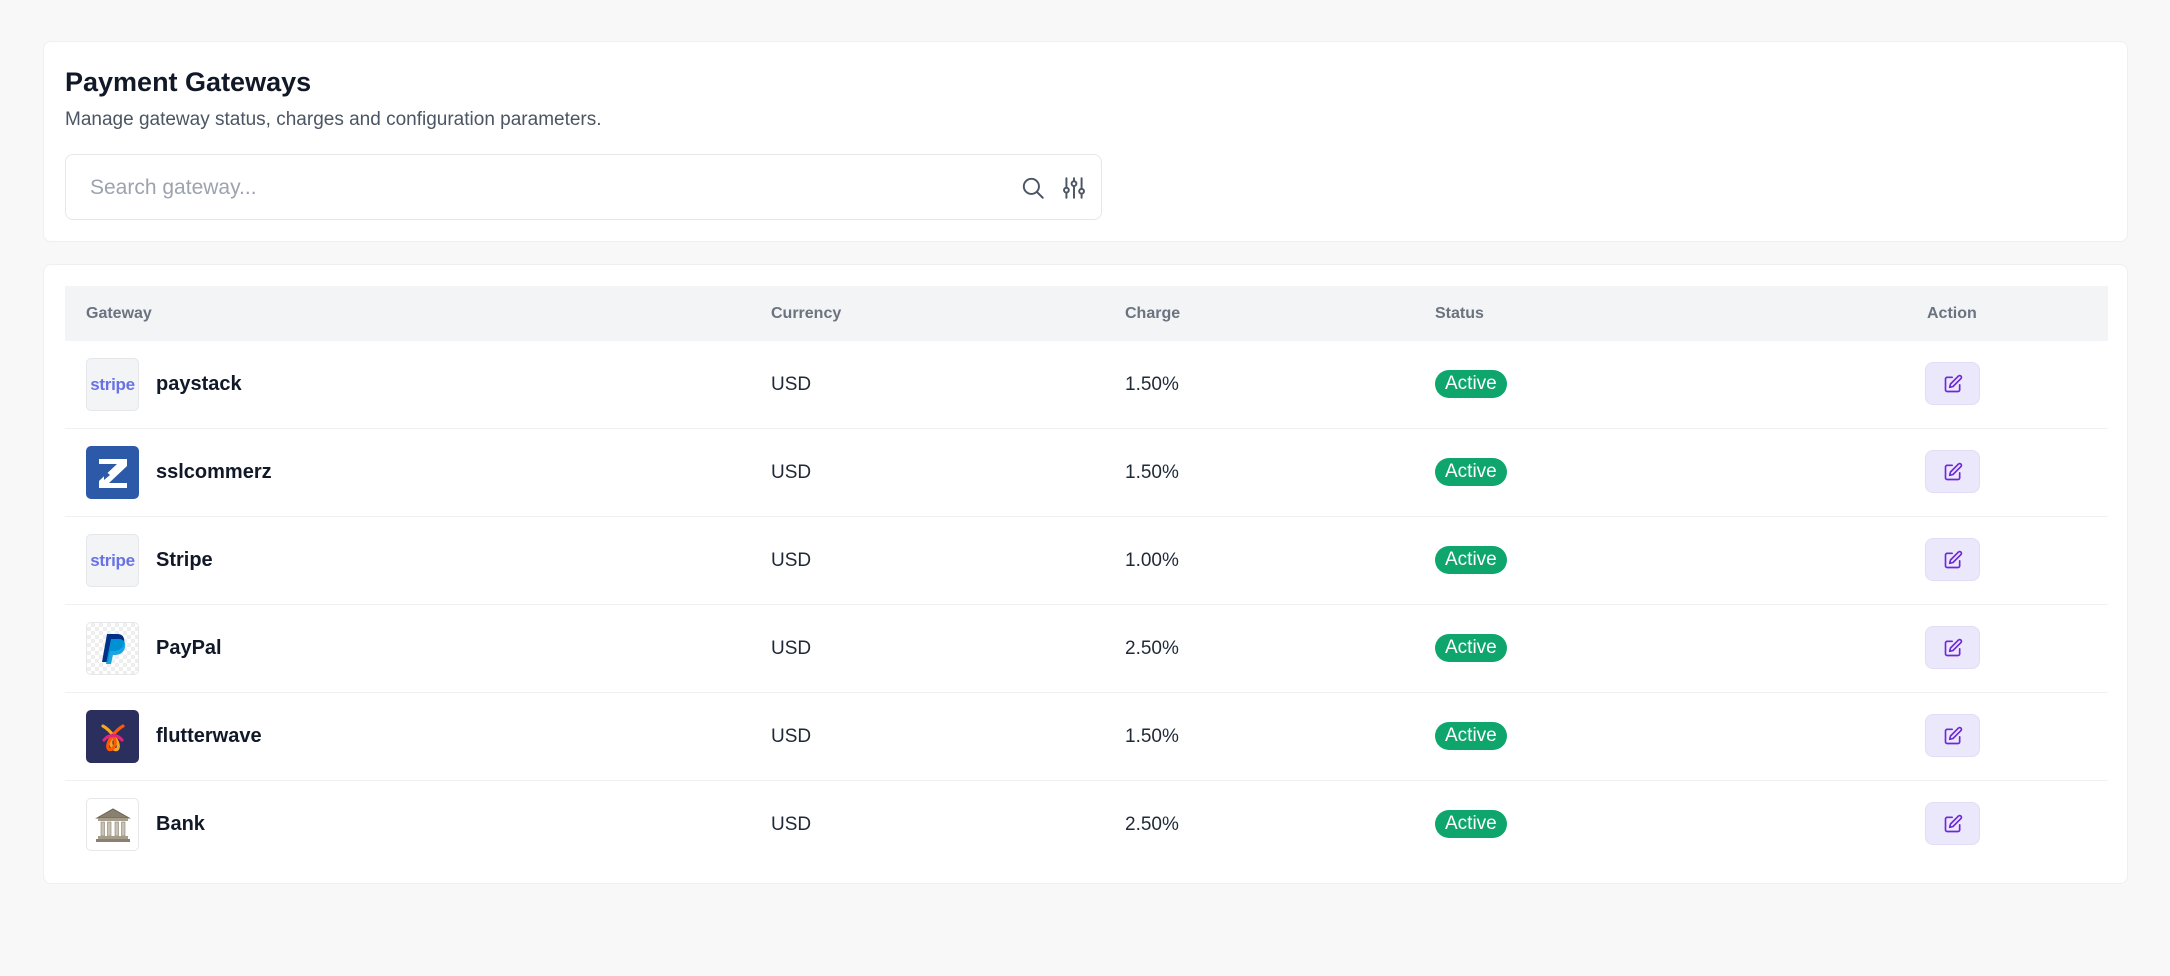  Describe the element at coordinates (184, 560) in the screenshot. I see `gateway-name: Stripe` at that location.